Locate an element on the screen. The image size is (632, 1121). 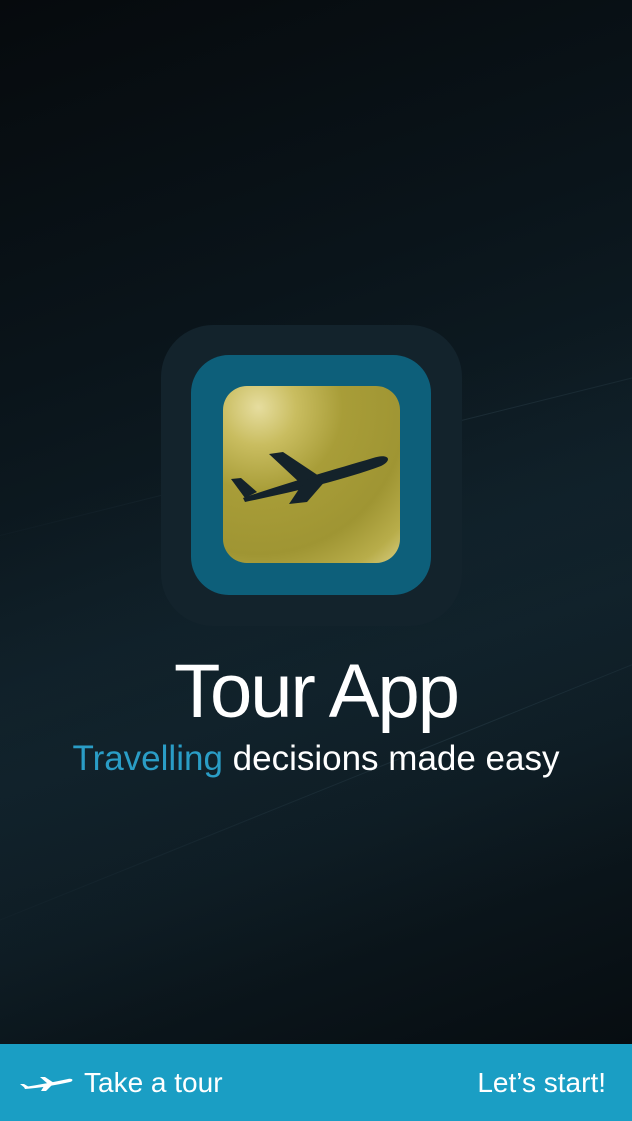
app-logo is located at coordinates (311, 474).